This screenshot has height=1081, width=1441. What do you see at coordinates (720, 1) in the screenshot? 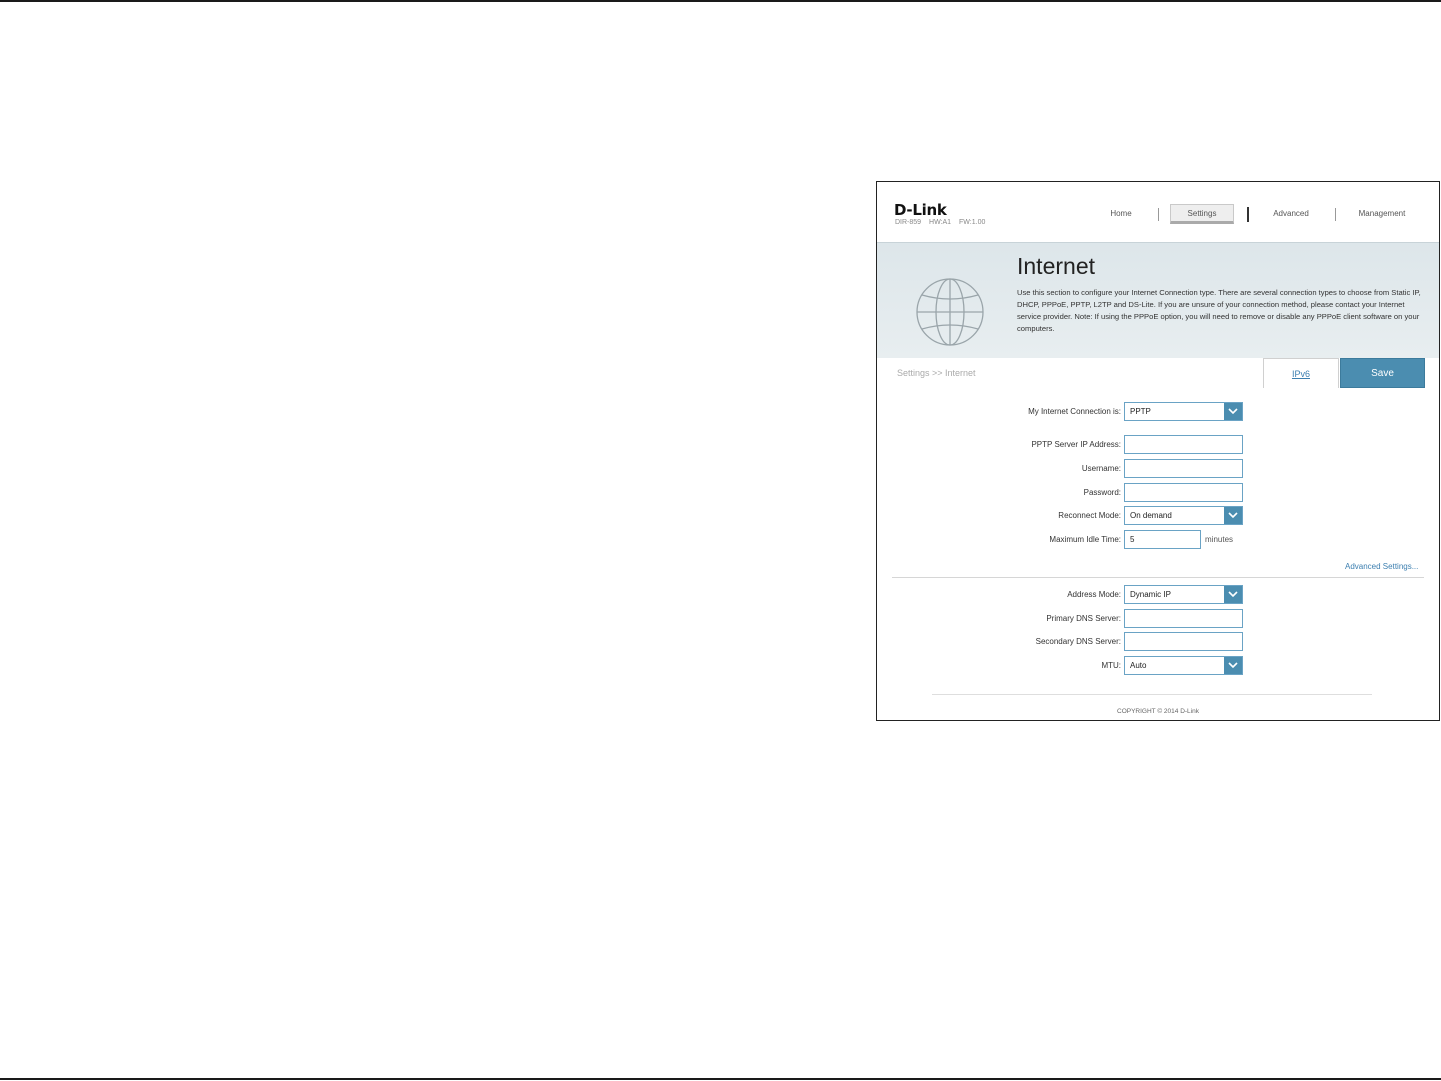
I see `page-top-rule` at bounding box center [720, 1].